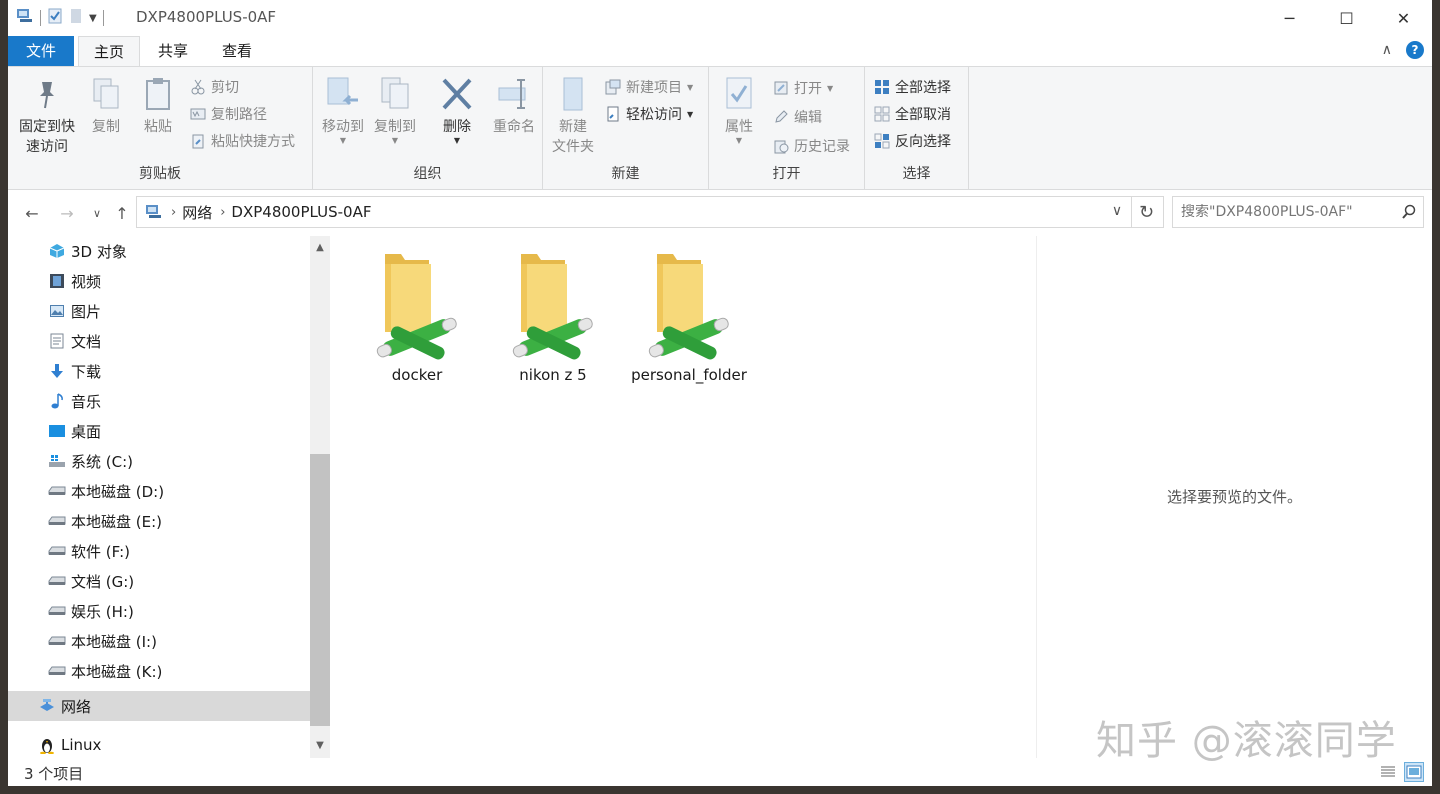 The image size is (1440, 794). I want to click on paste-shortcut-icon, so click(198, 141).